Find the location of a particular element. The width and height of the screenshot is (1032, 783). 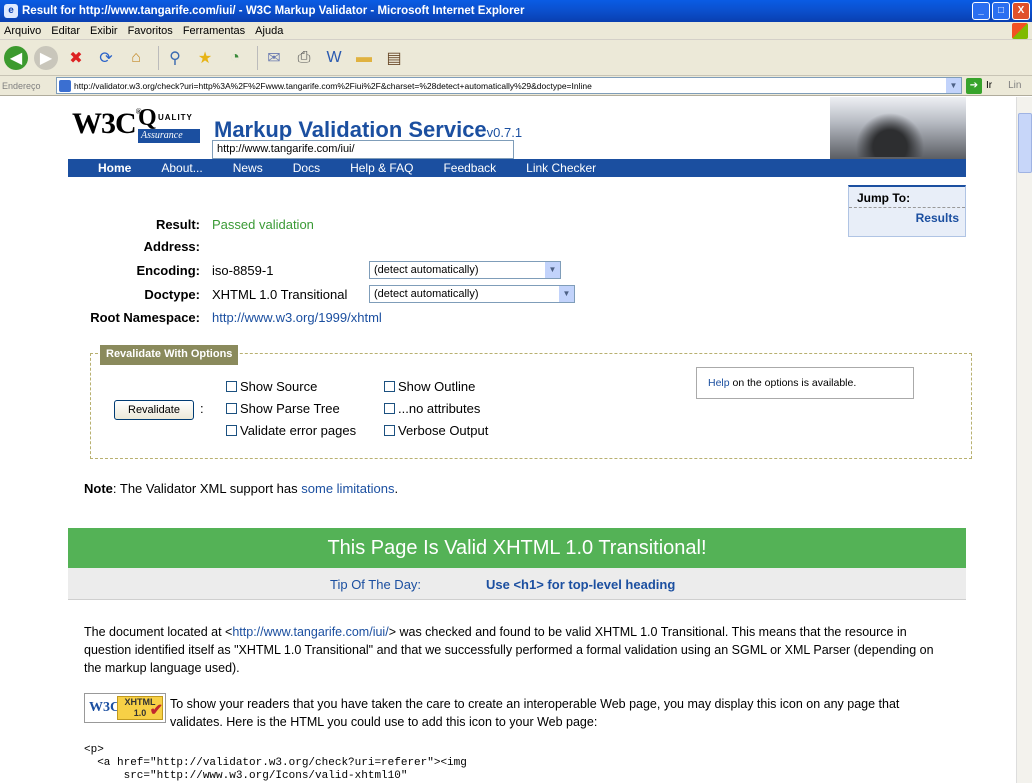

edit-icon: W is located at coordinates (334, 58).